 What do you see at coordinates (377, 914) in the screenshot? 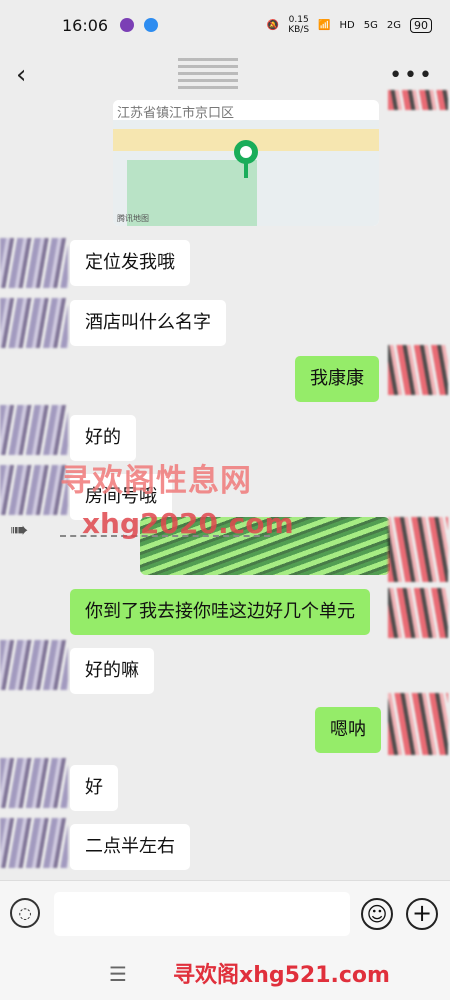
I see `emoji-icon: ☺` at bounding box center [377, 914].